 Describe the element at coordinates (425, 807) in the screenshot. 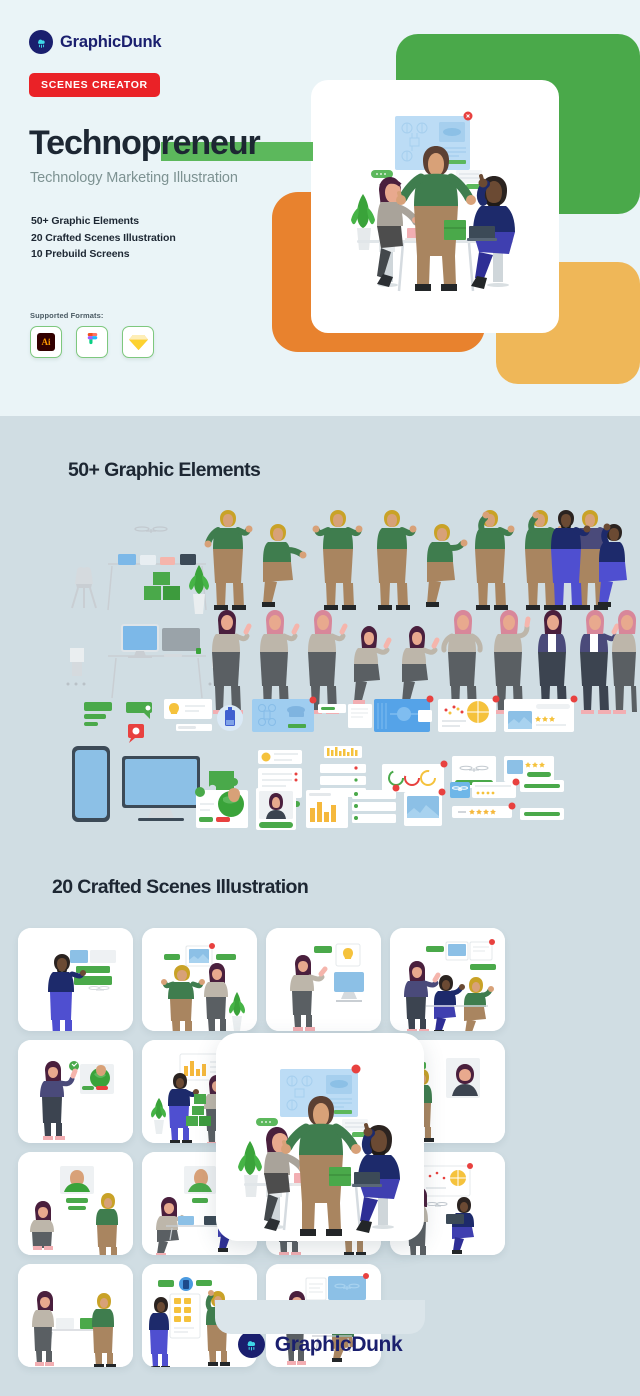

I see `photo-card` at that location.